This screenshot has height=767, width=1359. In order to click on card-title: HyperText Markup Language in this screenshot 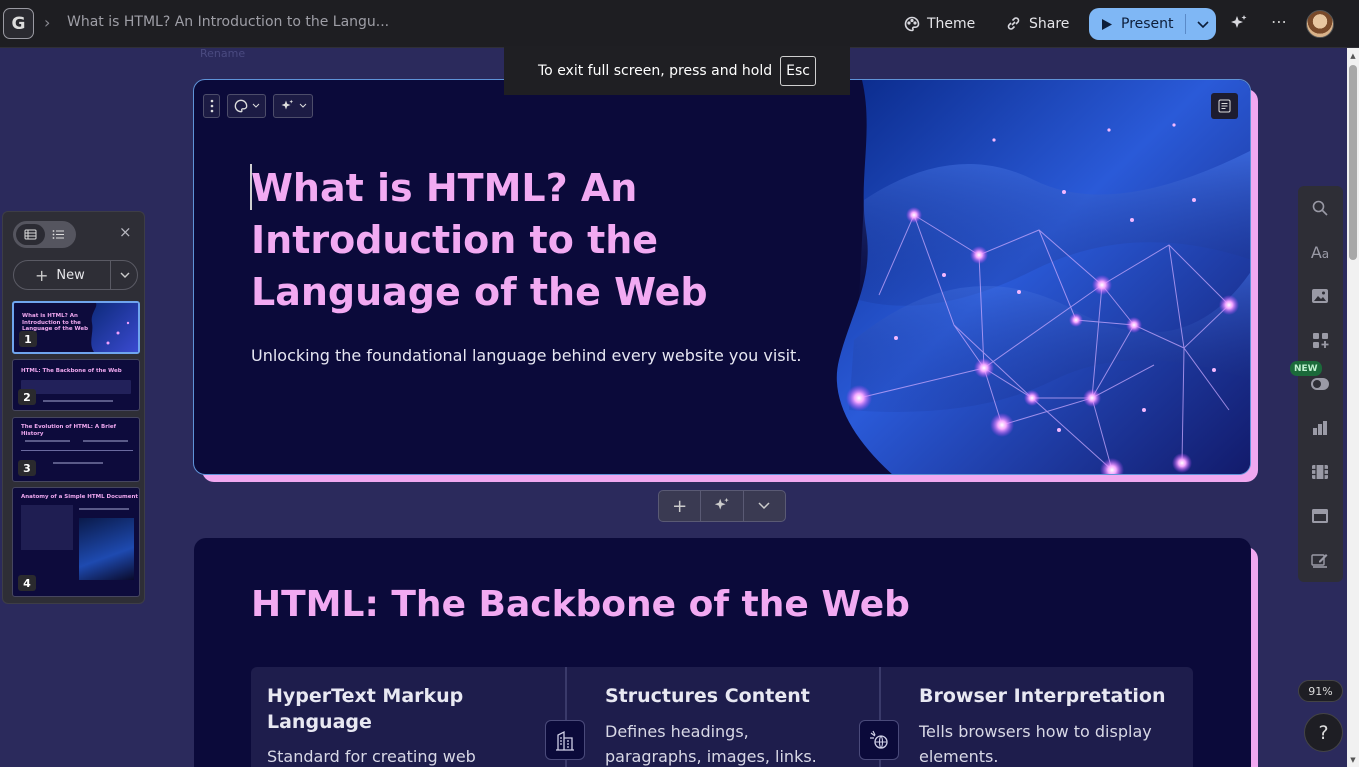, I will do `click(365, 709)`.